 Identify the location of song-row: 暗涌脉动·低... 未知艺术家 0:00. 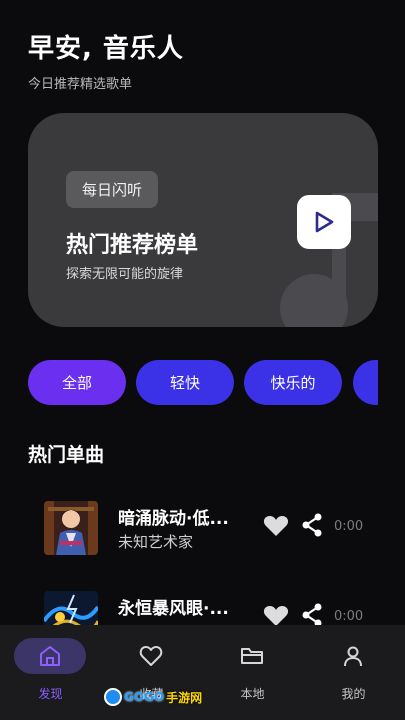
(211, 529).